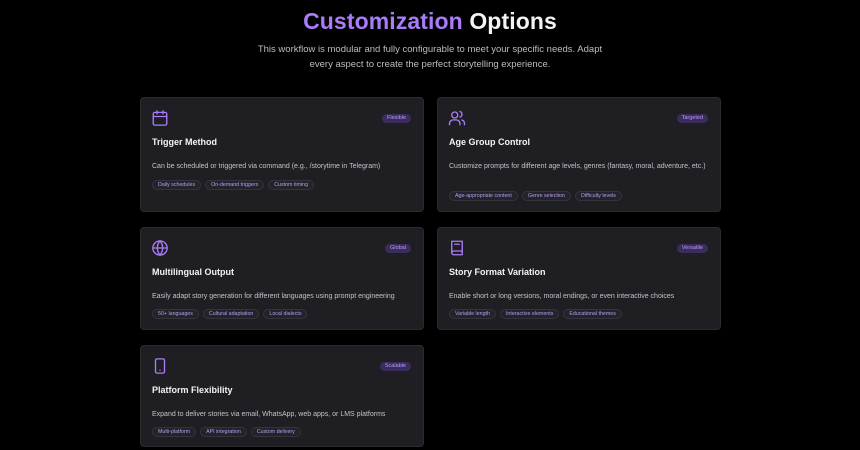  What do you see at coordinates (160, 118) in the screenshot?
I see `calendar-icon` at bounding box center [160, 118].